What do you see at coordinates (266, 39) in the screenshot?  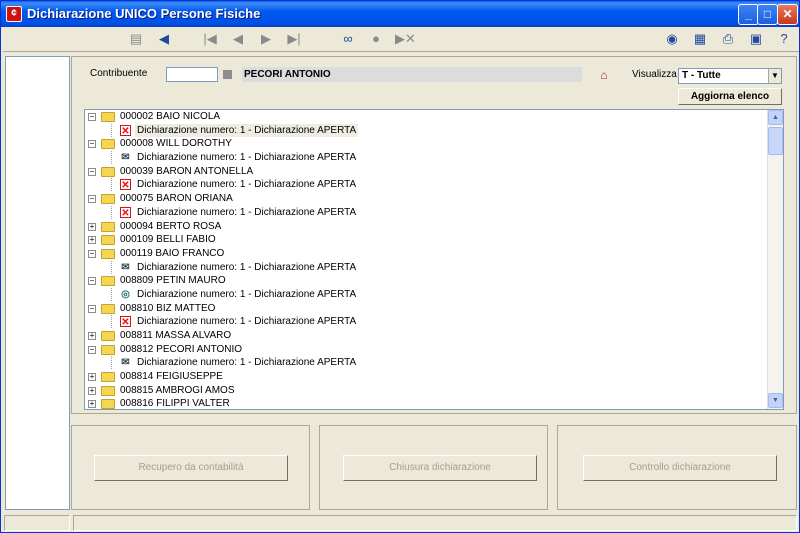 I see `next-record-icon: ▶` at bounding box center [266, 39].